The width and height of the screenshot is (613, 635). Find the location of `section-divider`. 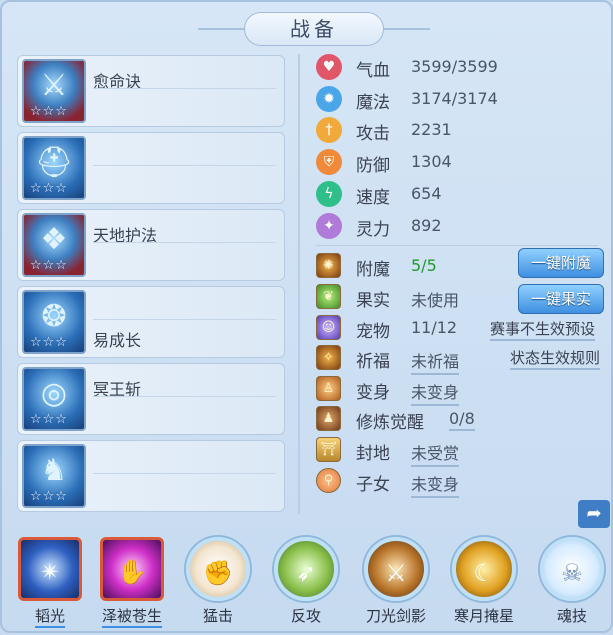

section-divider is located at coordinates (457, 245).